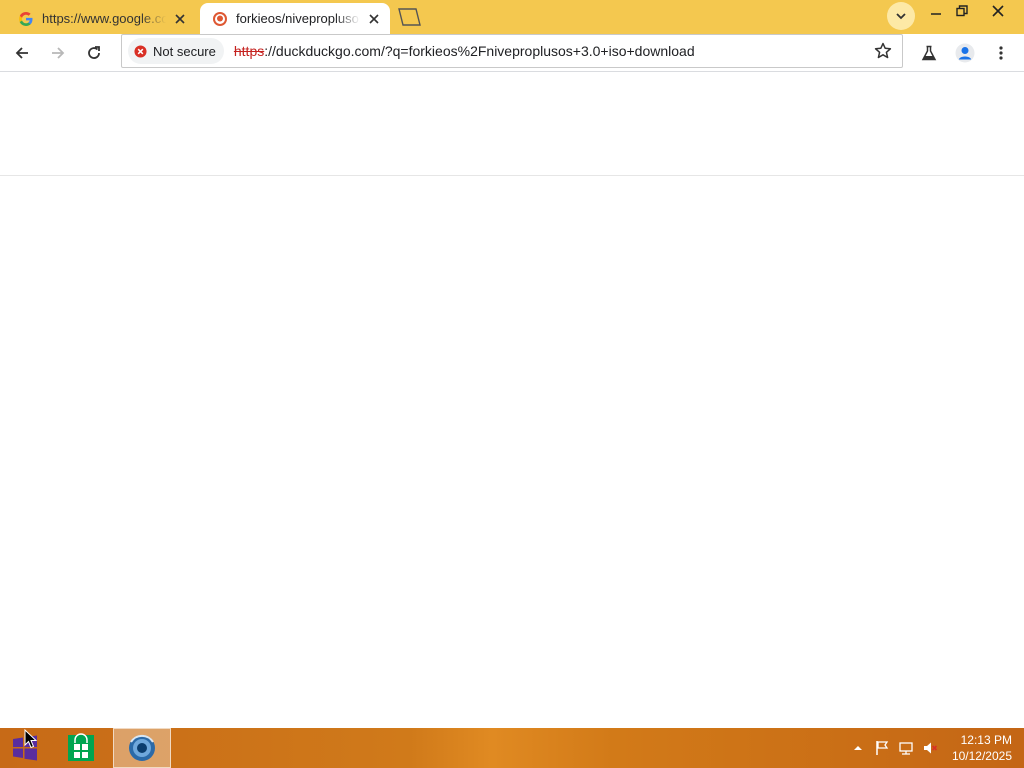  I want to click on minimize-icon, so click(936, 14).